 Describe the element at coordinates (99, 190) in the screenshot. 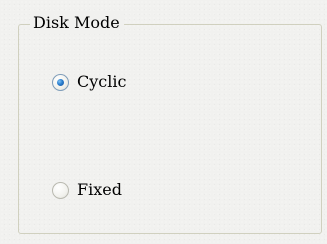

I see `radio-label-fixed: Fixed` at that location.